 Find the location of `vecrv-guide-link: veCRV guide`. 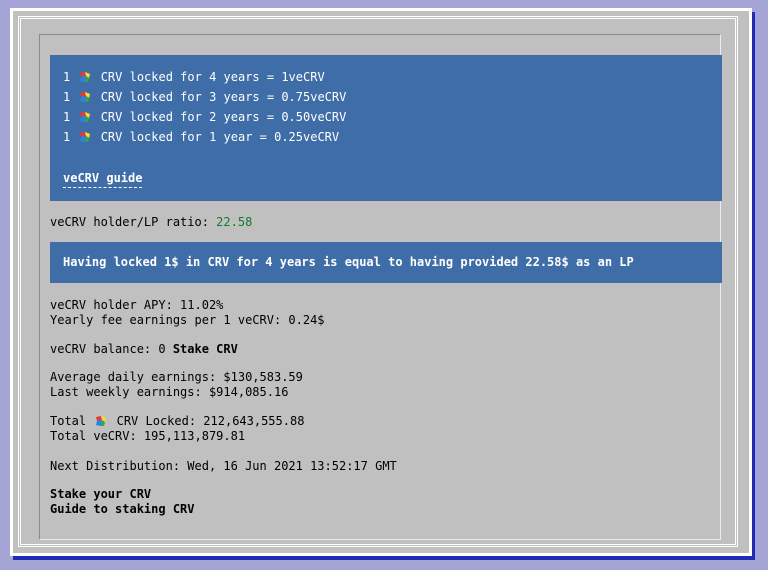

vecrv-guide-link: veCRV guide is located at coordinates (103, 178).